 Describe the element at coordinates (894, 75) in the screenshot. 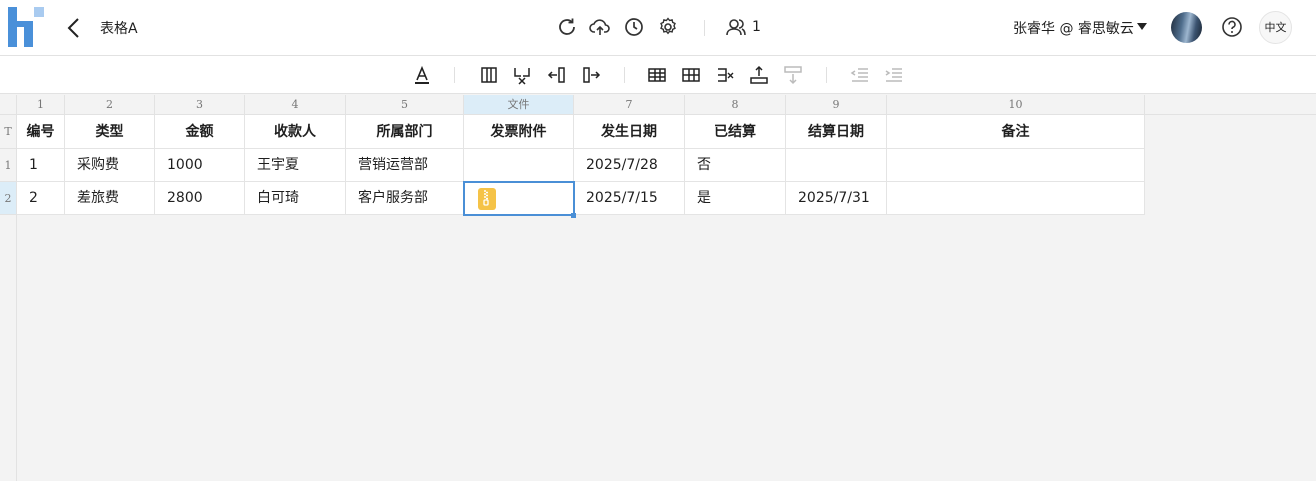

I see `indent-icon` at that location.